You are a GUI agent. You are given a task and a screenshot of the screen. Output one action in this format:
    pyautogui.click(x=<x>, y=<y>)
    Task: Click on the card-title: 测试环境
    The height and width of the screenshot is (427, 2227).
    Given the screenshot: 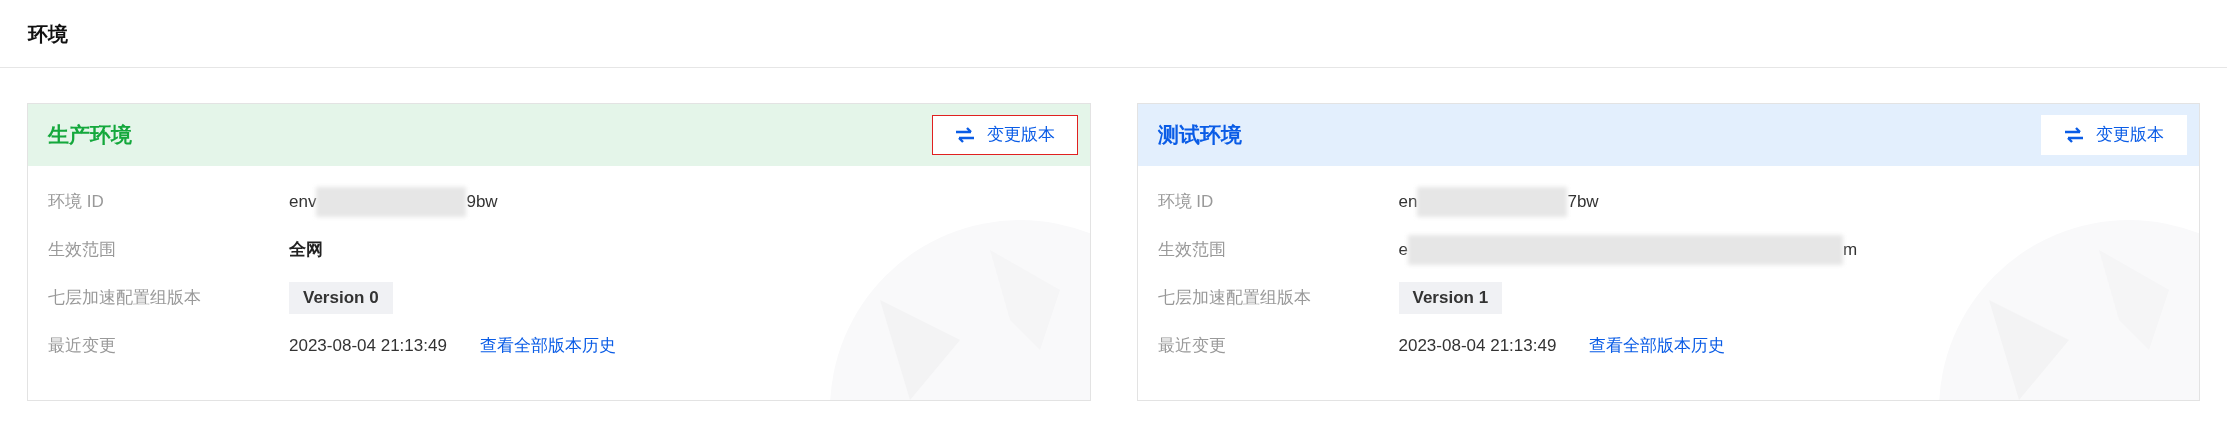 What is the action you would take?
    pyautogui.click(x=1199, y=135)
    